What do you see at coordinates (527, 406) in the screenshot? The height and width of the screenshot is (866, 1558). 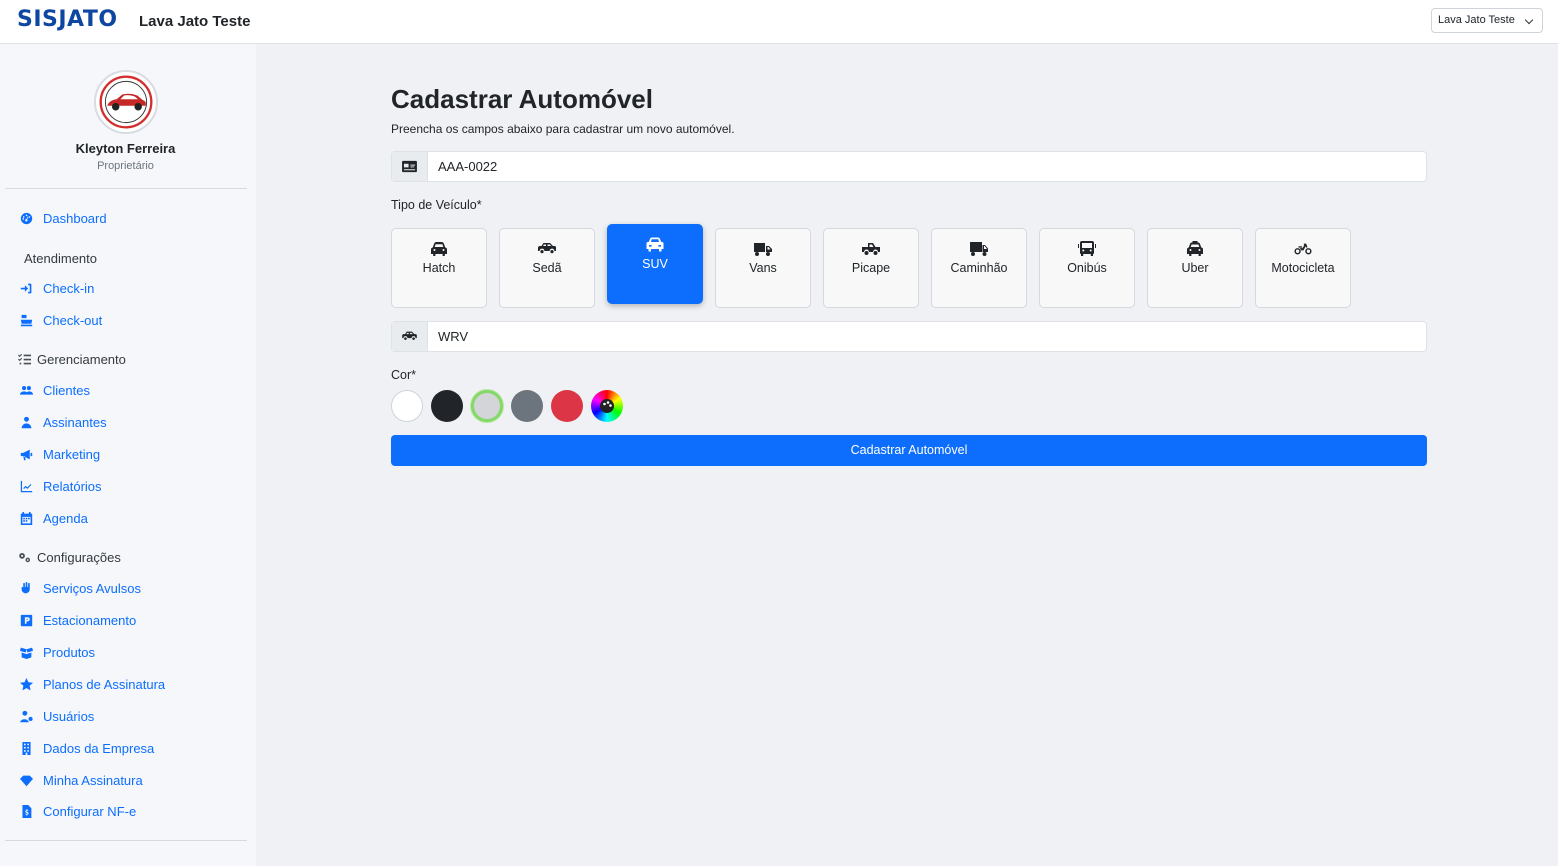 I see `color-swatch-gray` at bounding box center [527, 406].